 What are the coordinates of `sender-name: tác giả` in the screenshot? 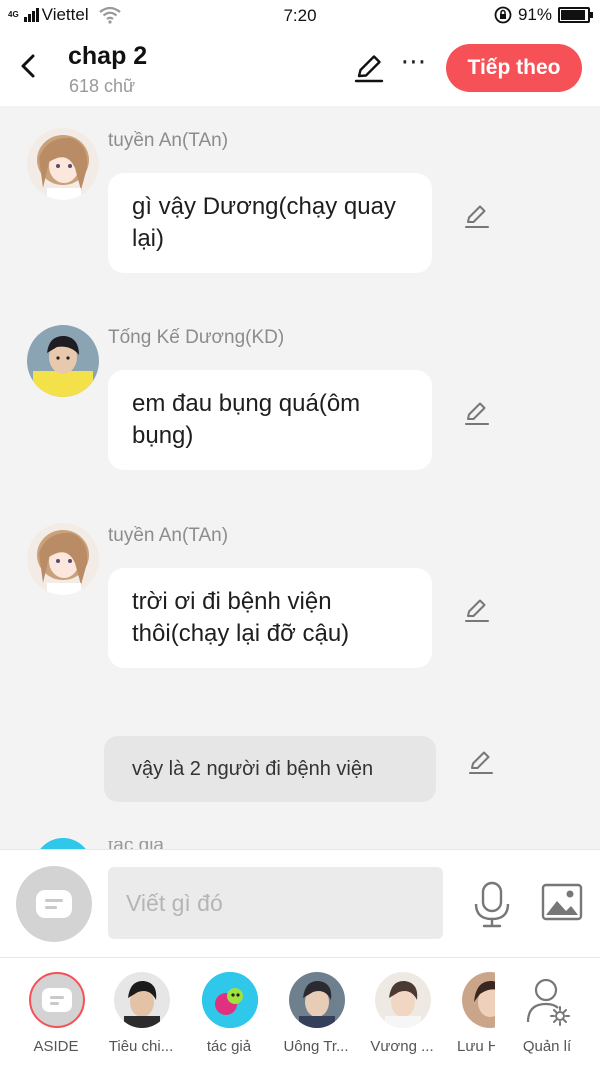 It's located at (148, 845).